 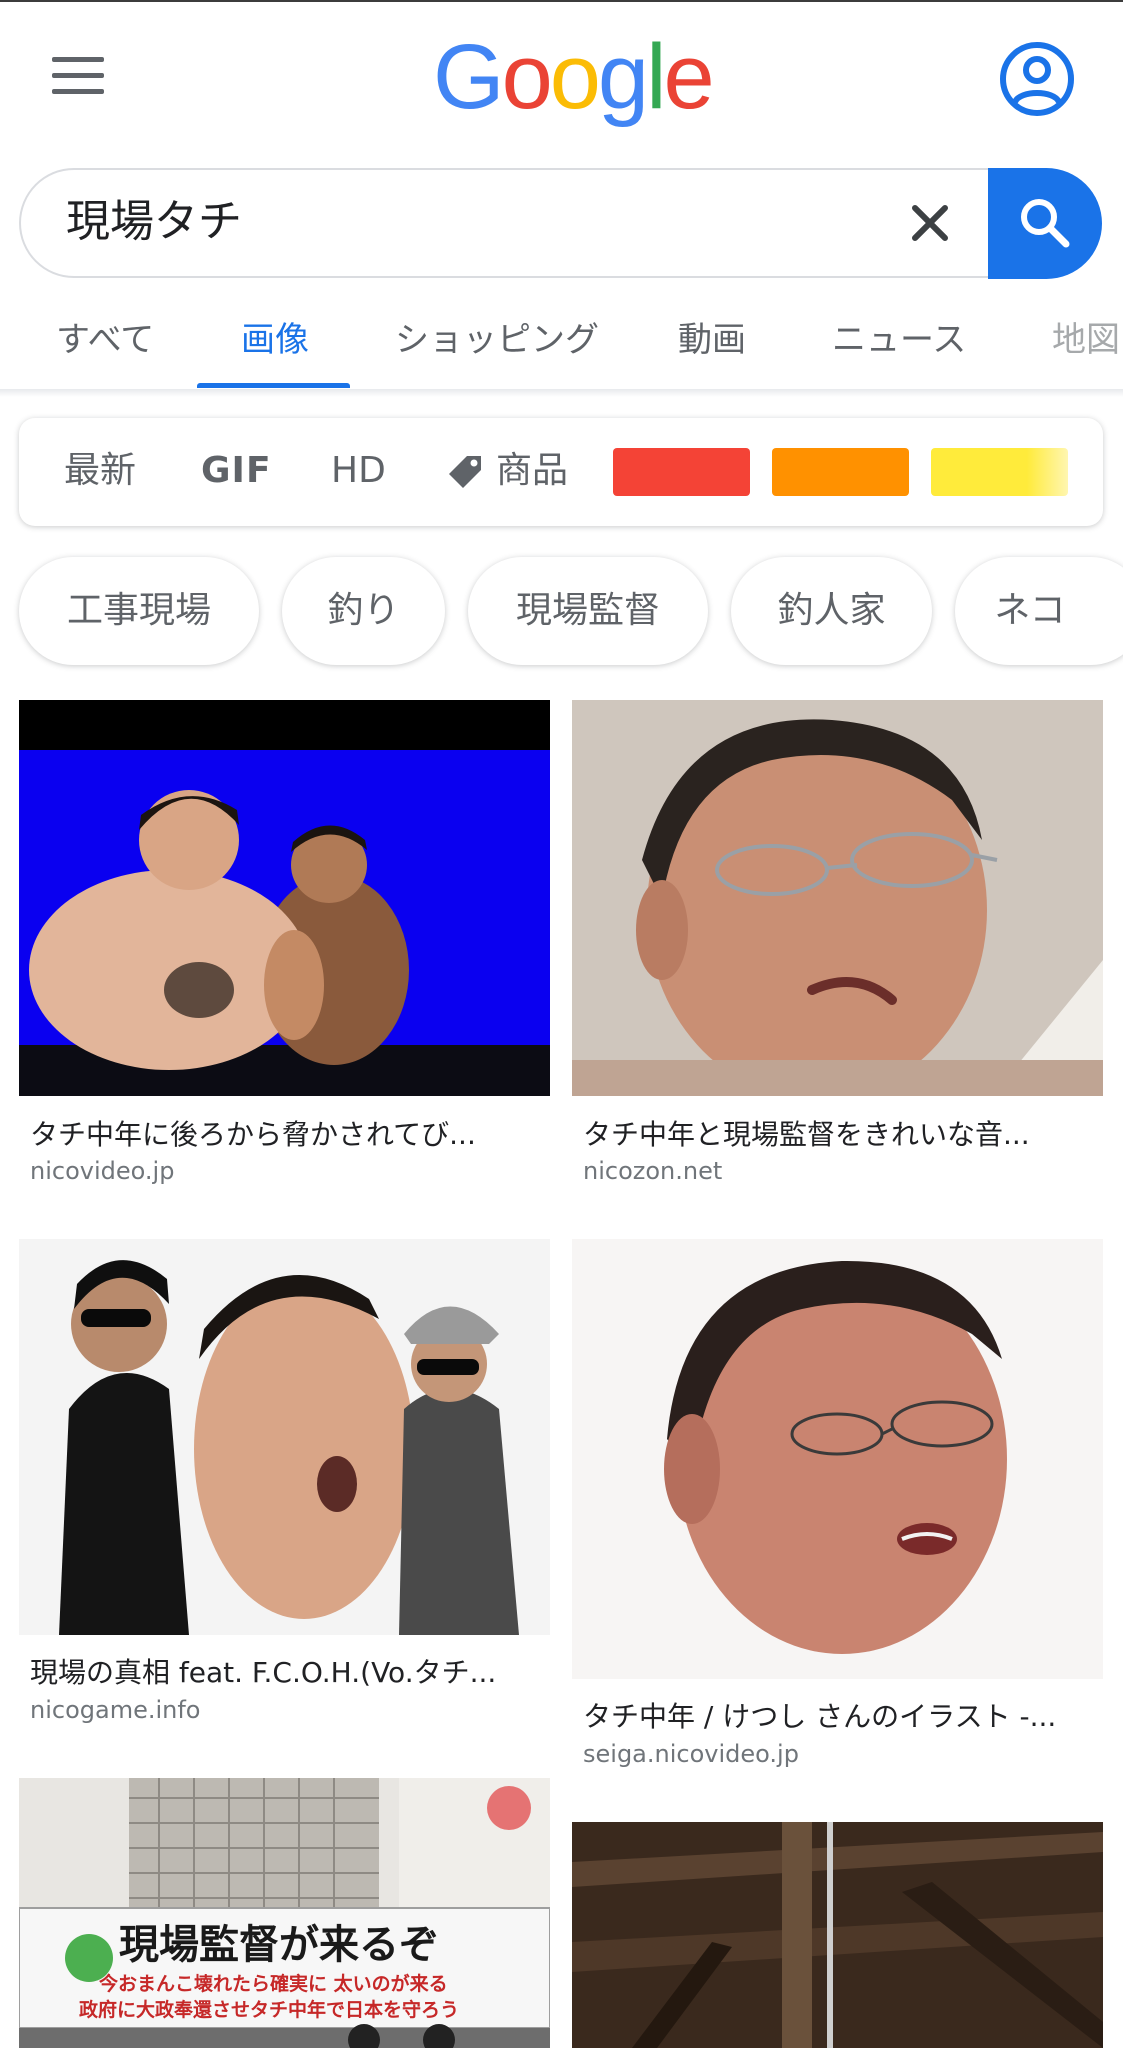 I want to click on tab-news: ニュース, so click(x=899, y=336).